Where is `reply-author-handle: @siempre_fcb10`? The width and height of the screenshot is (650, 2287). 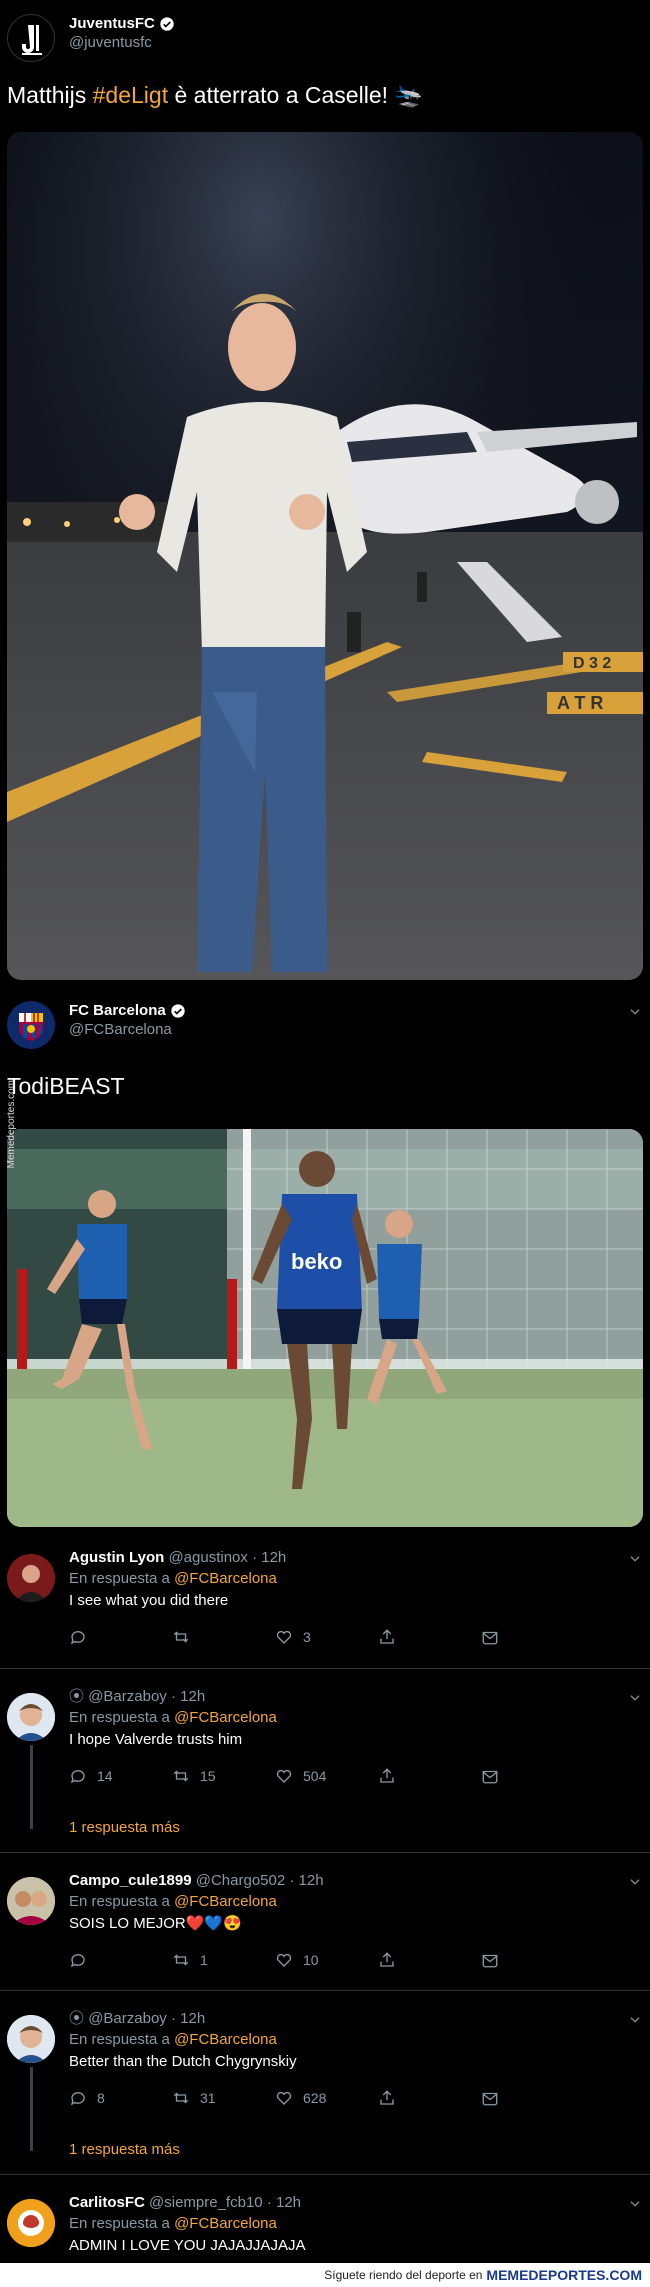
reply-author-handle: @siempre_fcb10 is located at coordinates (206, 2202).